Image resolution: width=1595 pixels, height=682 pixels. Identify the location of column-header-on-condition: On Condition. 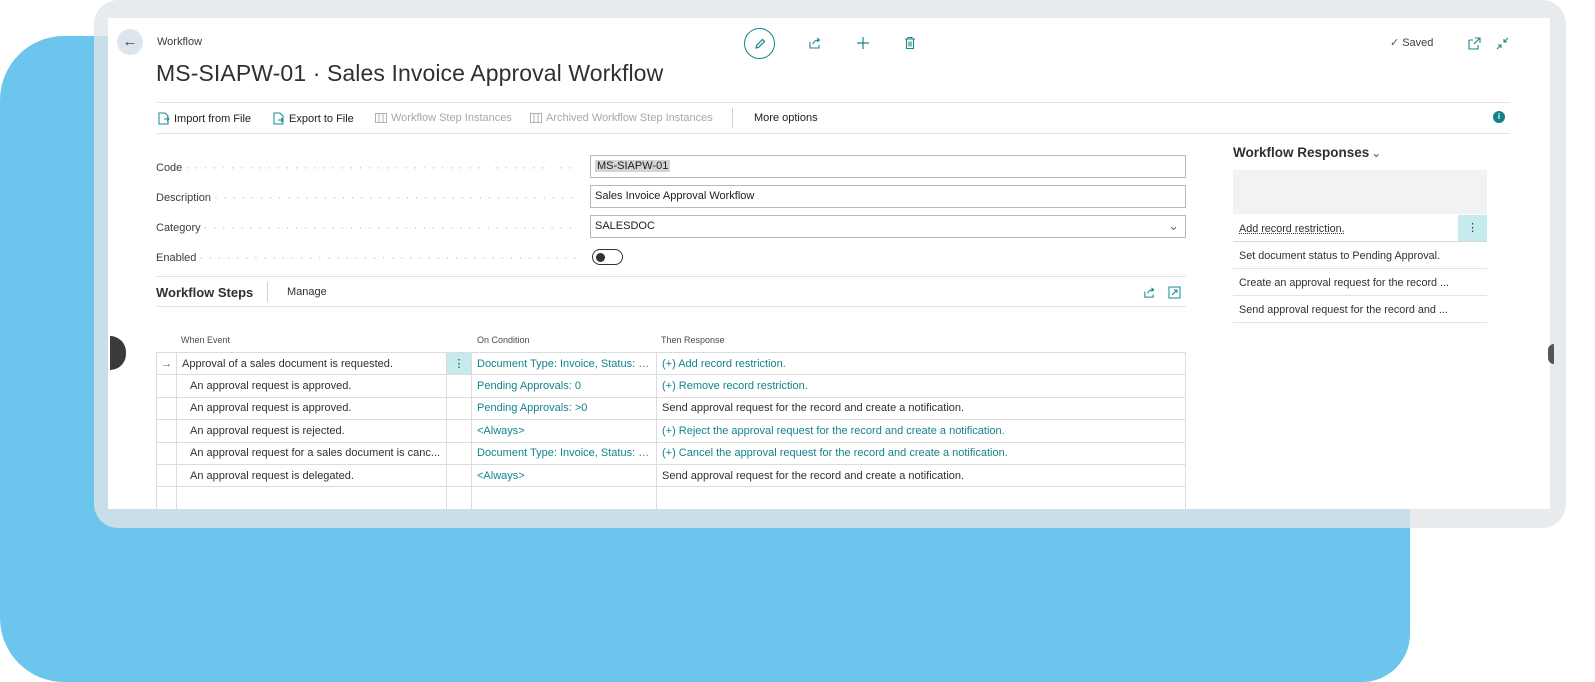
(503, 340).